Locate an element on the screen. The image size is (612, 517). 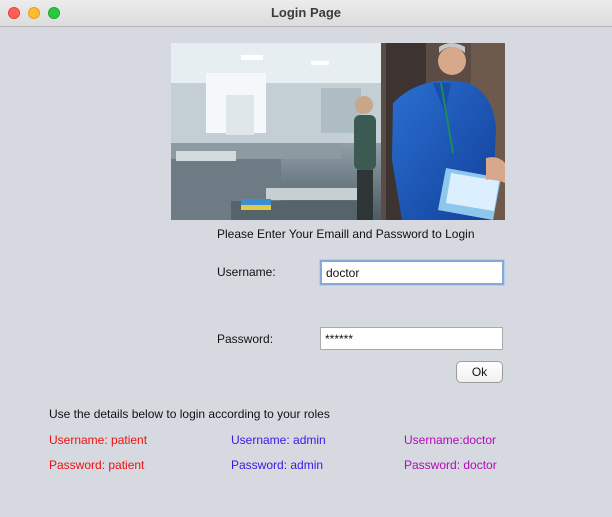
patient-password-hint: Password: patient is located at coordinates (97, 465).